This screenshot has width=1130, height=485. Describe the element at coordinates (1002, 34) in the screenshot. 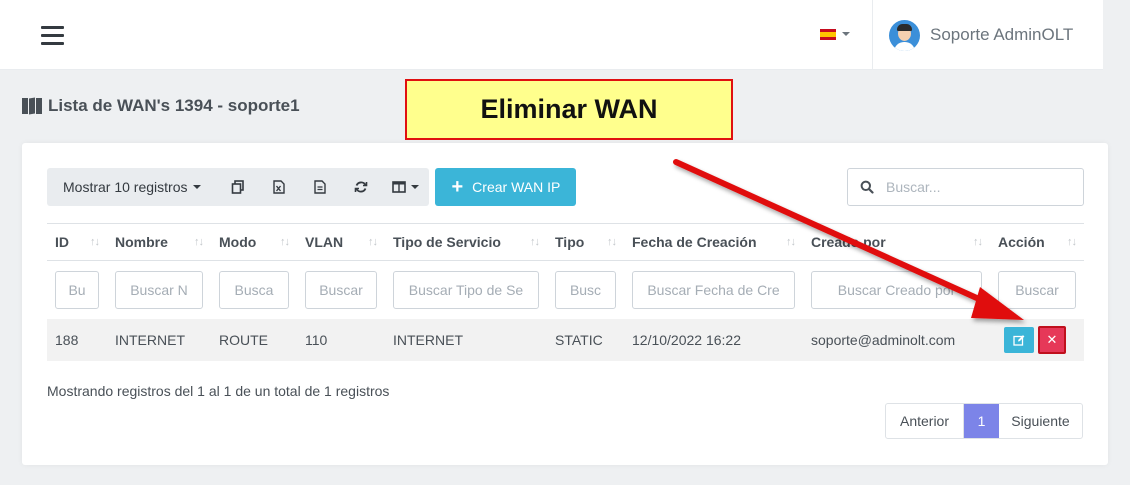

I see `user-name: Soporte AdminOLT` at that location.